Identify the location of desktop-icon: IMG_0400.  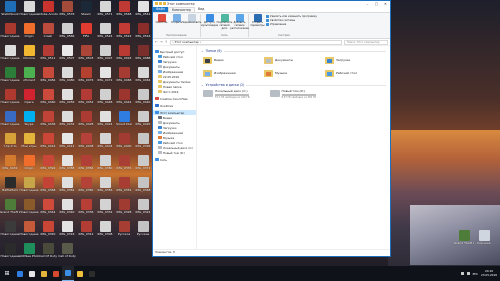
(124, 144).